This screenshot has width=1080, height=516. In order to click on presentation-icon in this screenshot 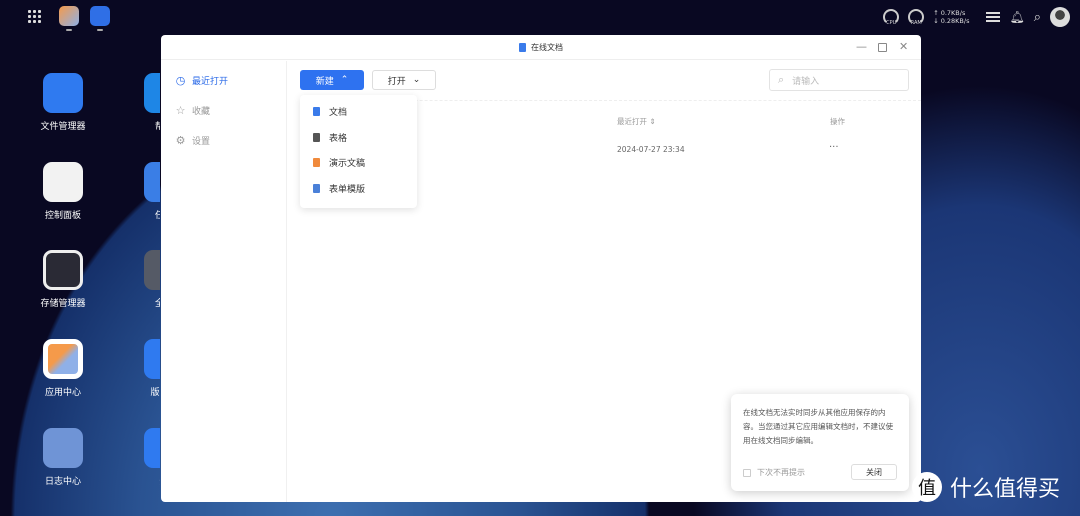, I will do `click(316, 163)`.